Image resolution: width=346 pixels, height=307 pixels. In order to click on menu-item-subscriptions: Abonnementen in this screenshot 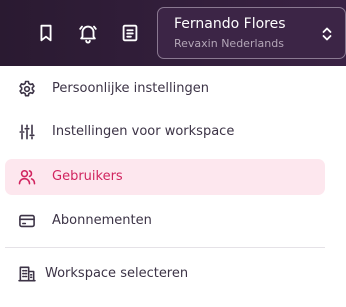, I will do `click(165, 221)`.